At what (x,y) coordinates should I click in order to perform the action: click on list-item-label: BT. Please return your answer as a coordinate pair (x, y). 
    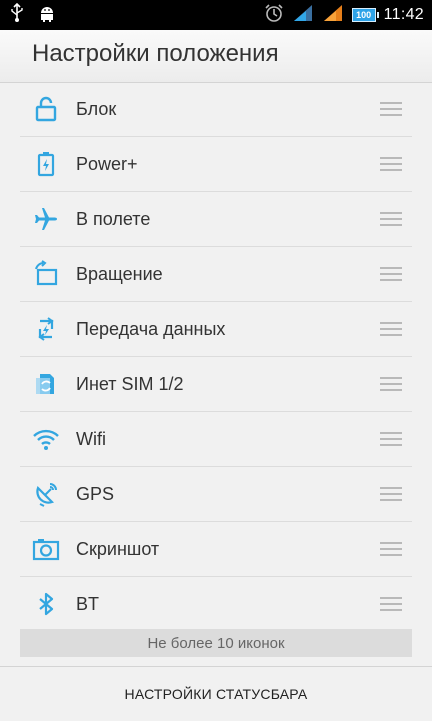
    Looking at the image, I should click on (88, 604).